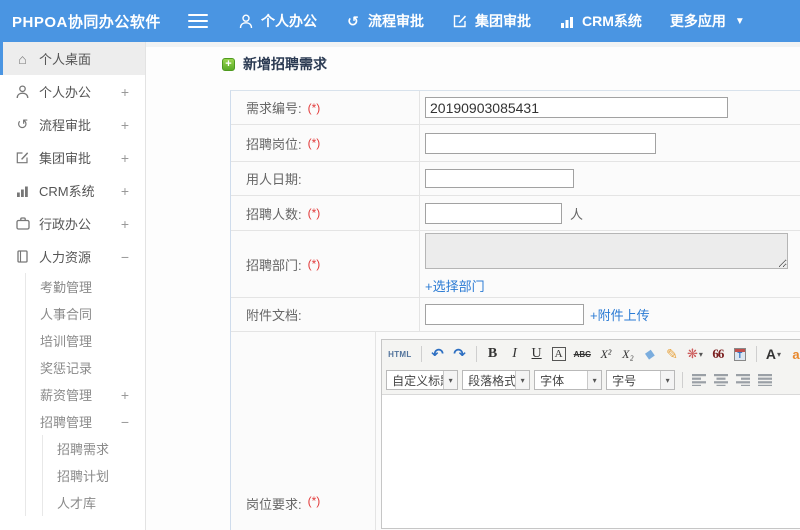 The height and width of the screenshot is (530, 800). Describe the element at coordinates (325, 264) in the screenshot. I see `field-label: 招聘部门: (*)` at that location.